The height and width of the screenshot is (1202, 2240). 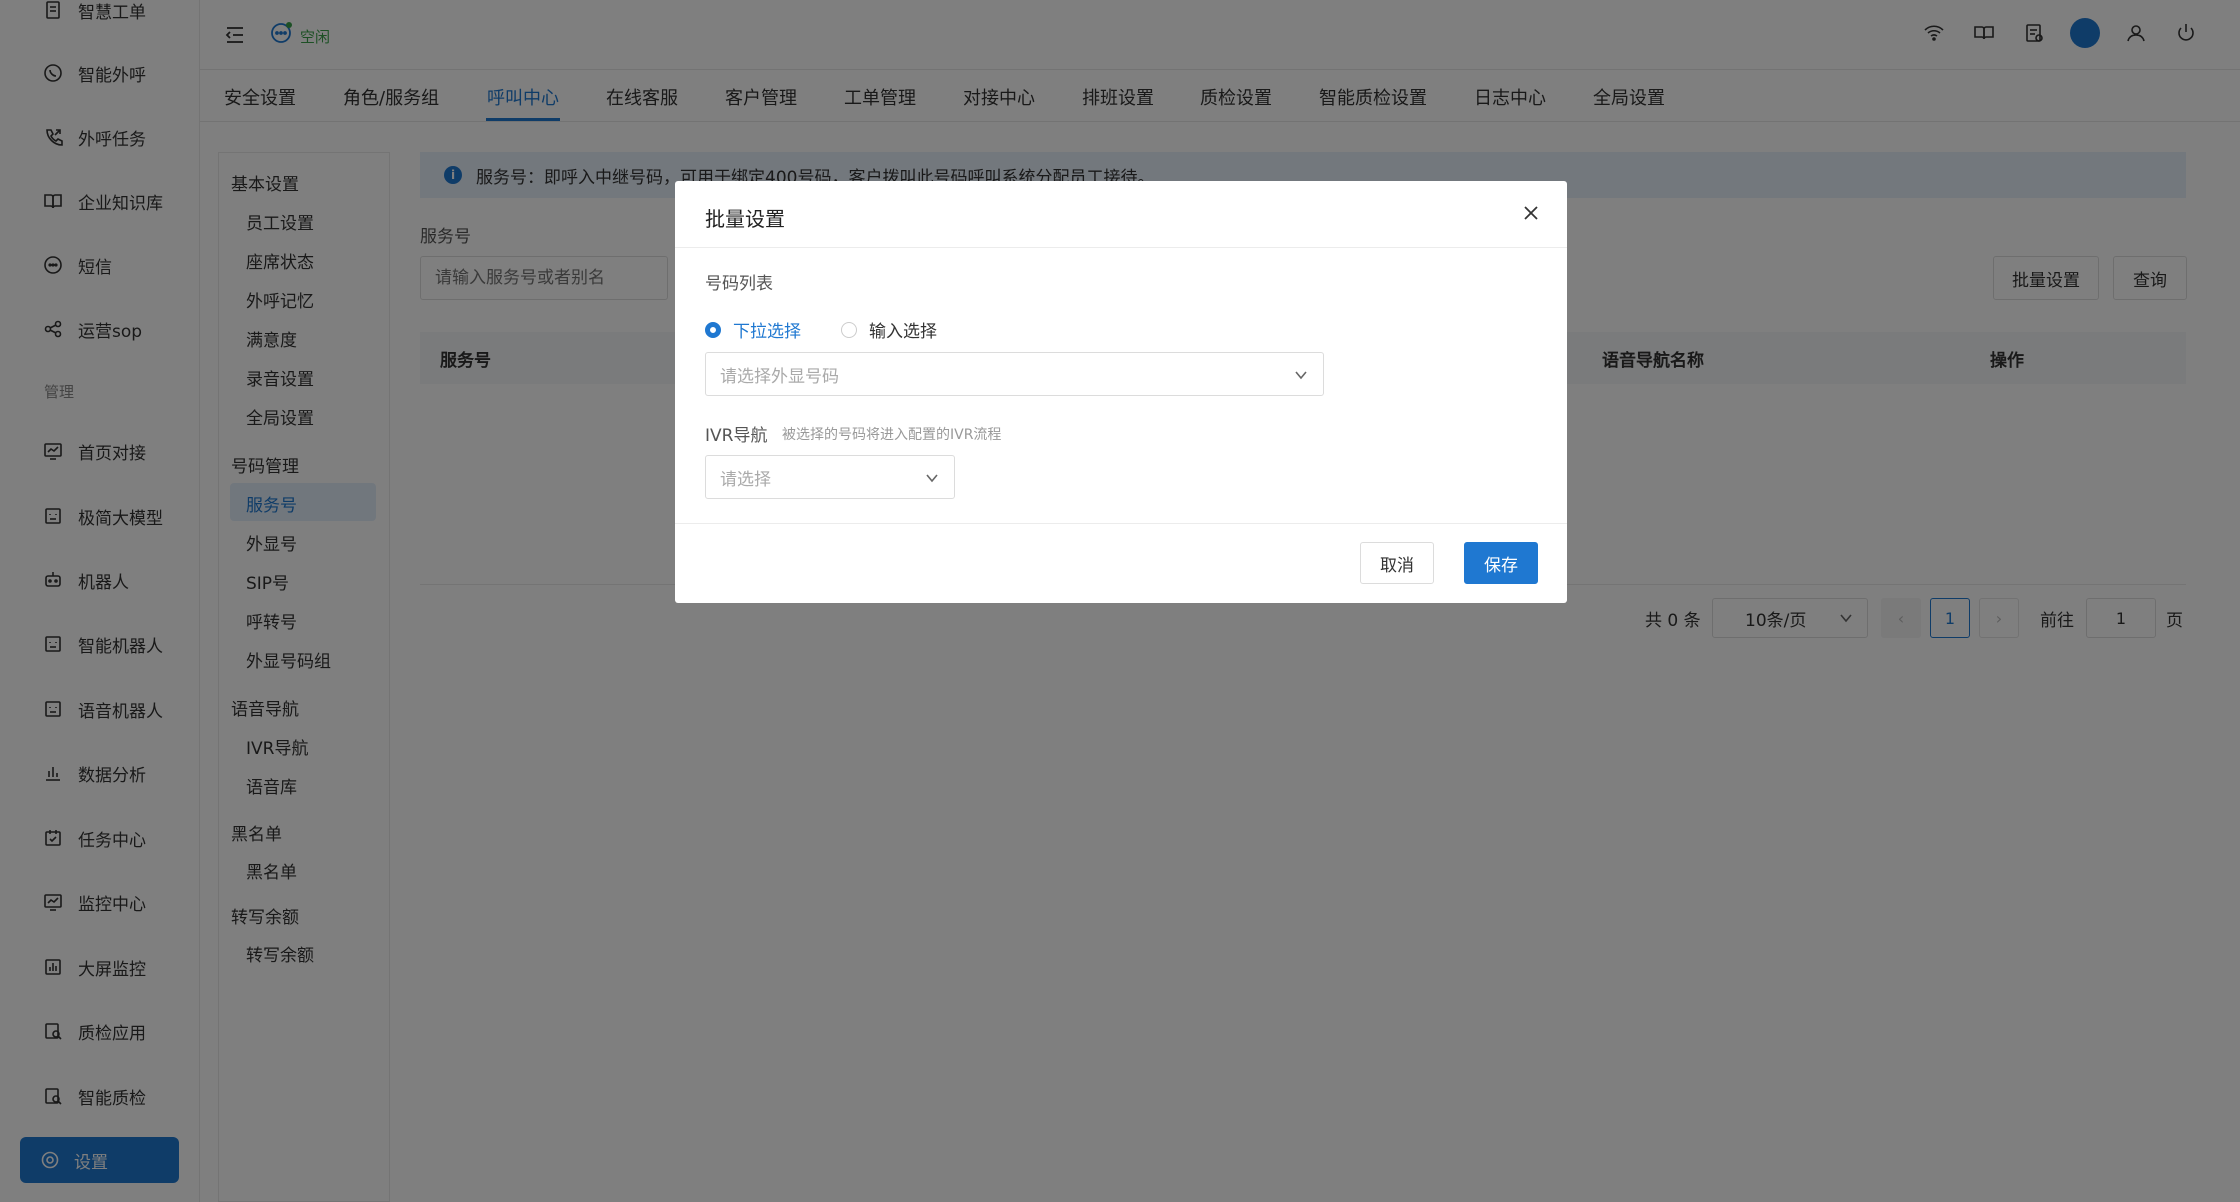 What do you see at coordinates (1501, 563) in the screenshot?
I see `save-button: 保存` at bounding box center [1501, 563].